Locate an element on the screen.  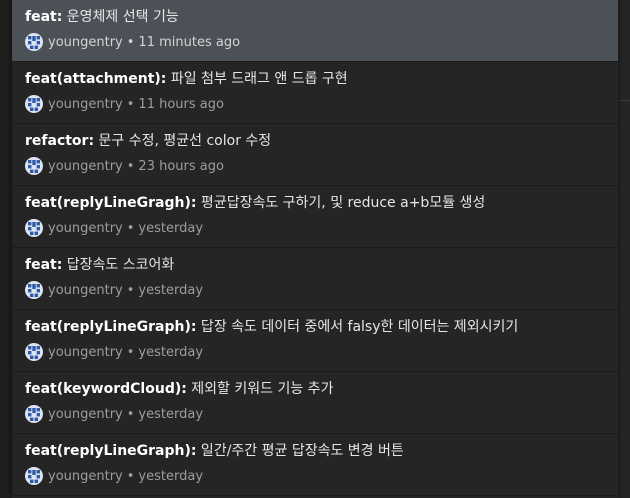
commit-time: 23 hours ago is located at coordinates (181, 166).